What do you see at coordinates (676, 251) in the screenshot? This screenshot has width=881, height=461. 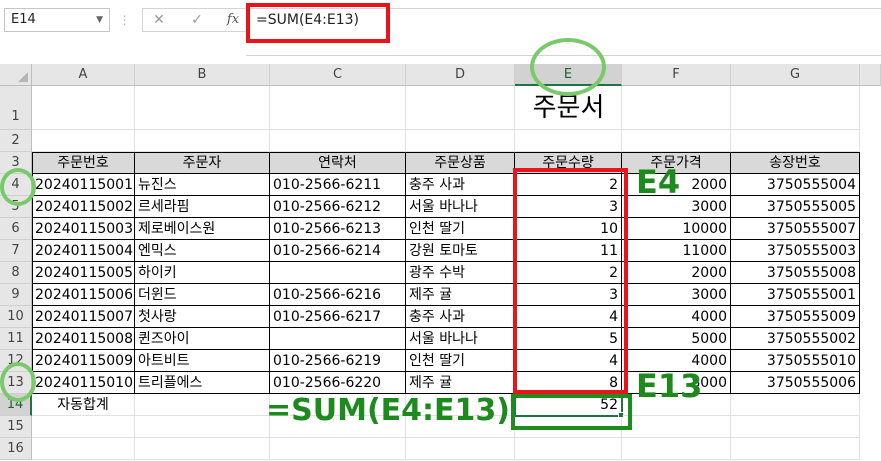 I see `table-cell: 11000` at bounding box center [676, 251].